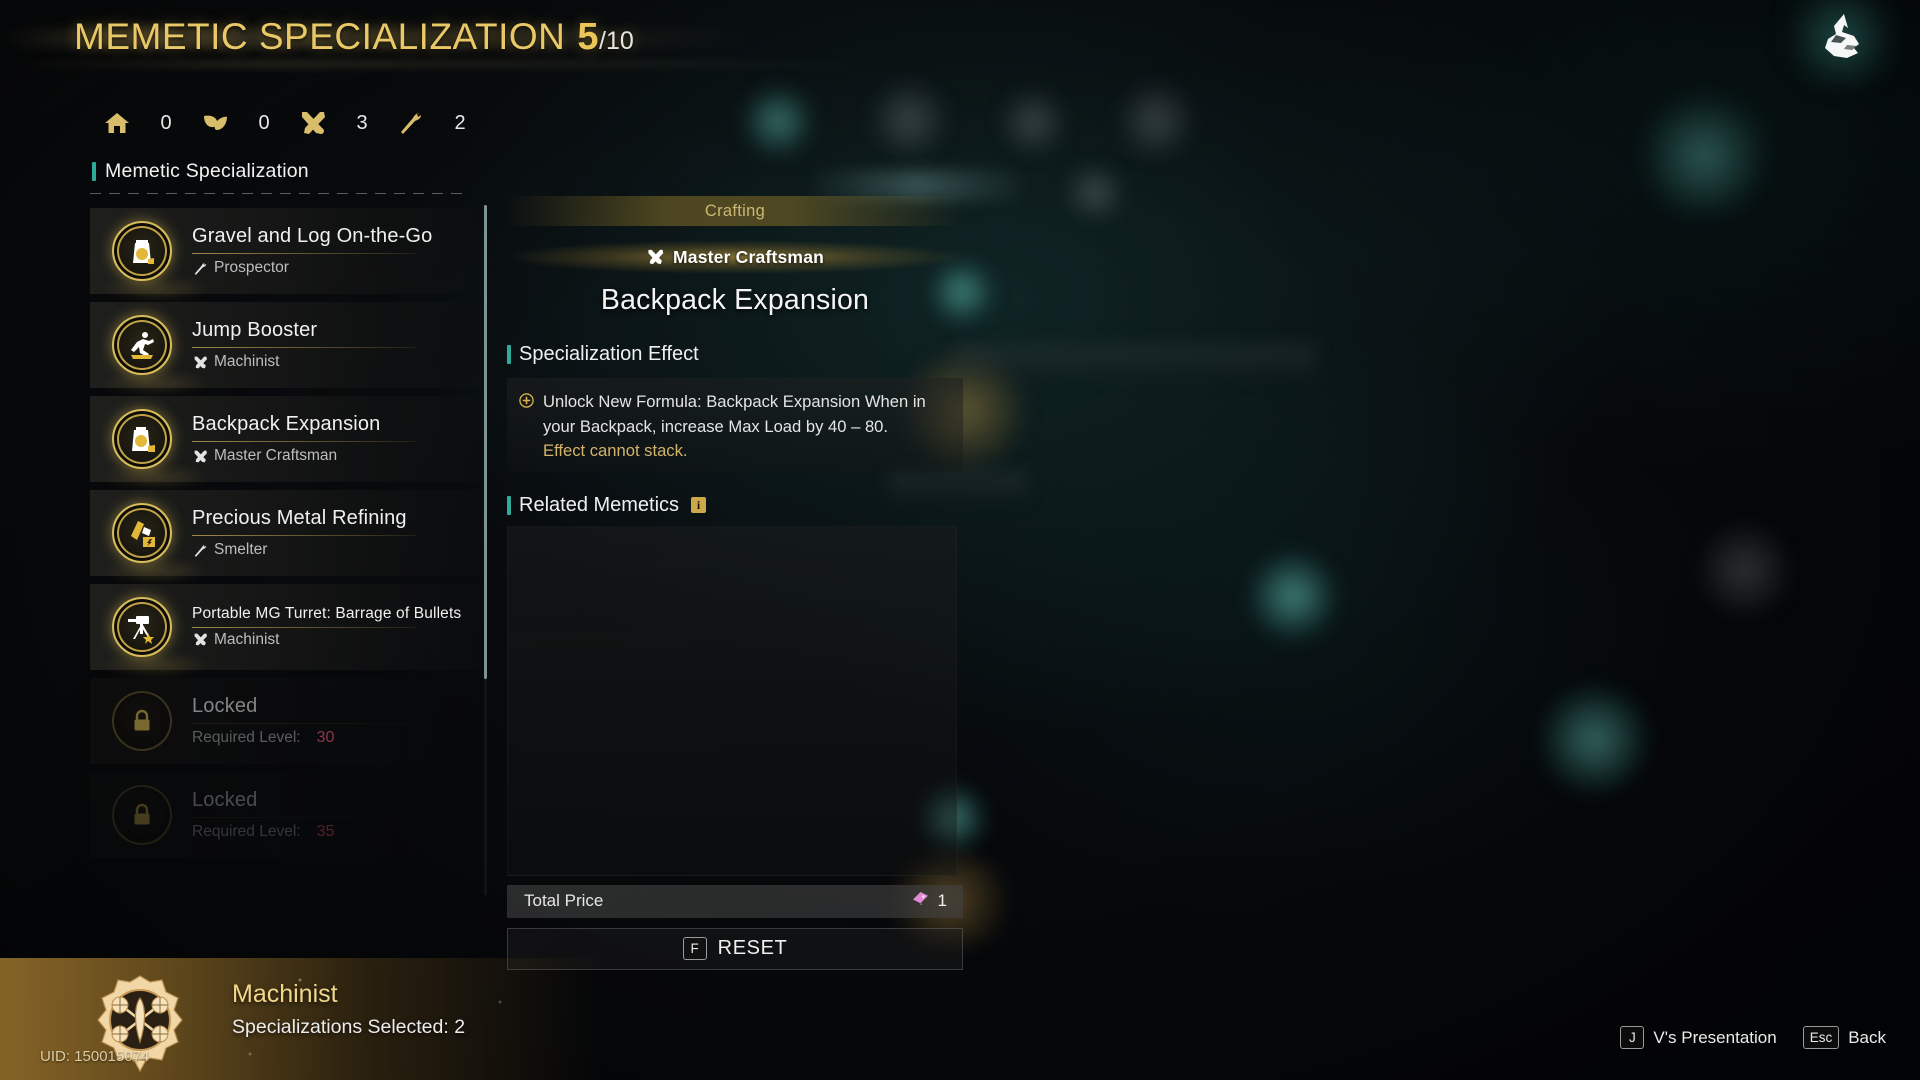  What do you see at coordinates (748, 256) in the screenshot?
I see `detail-class-name: Master Craftsman` at bounding box center [748, 256].